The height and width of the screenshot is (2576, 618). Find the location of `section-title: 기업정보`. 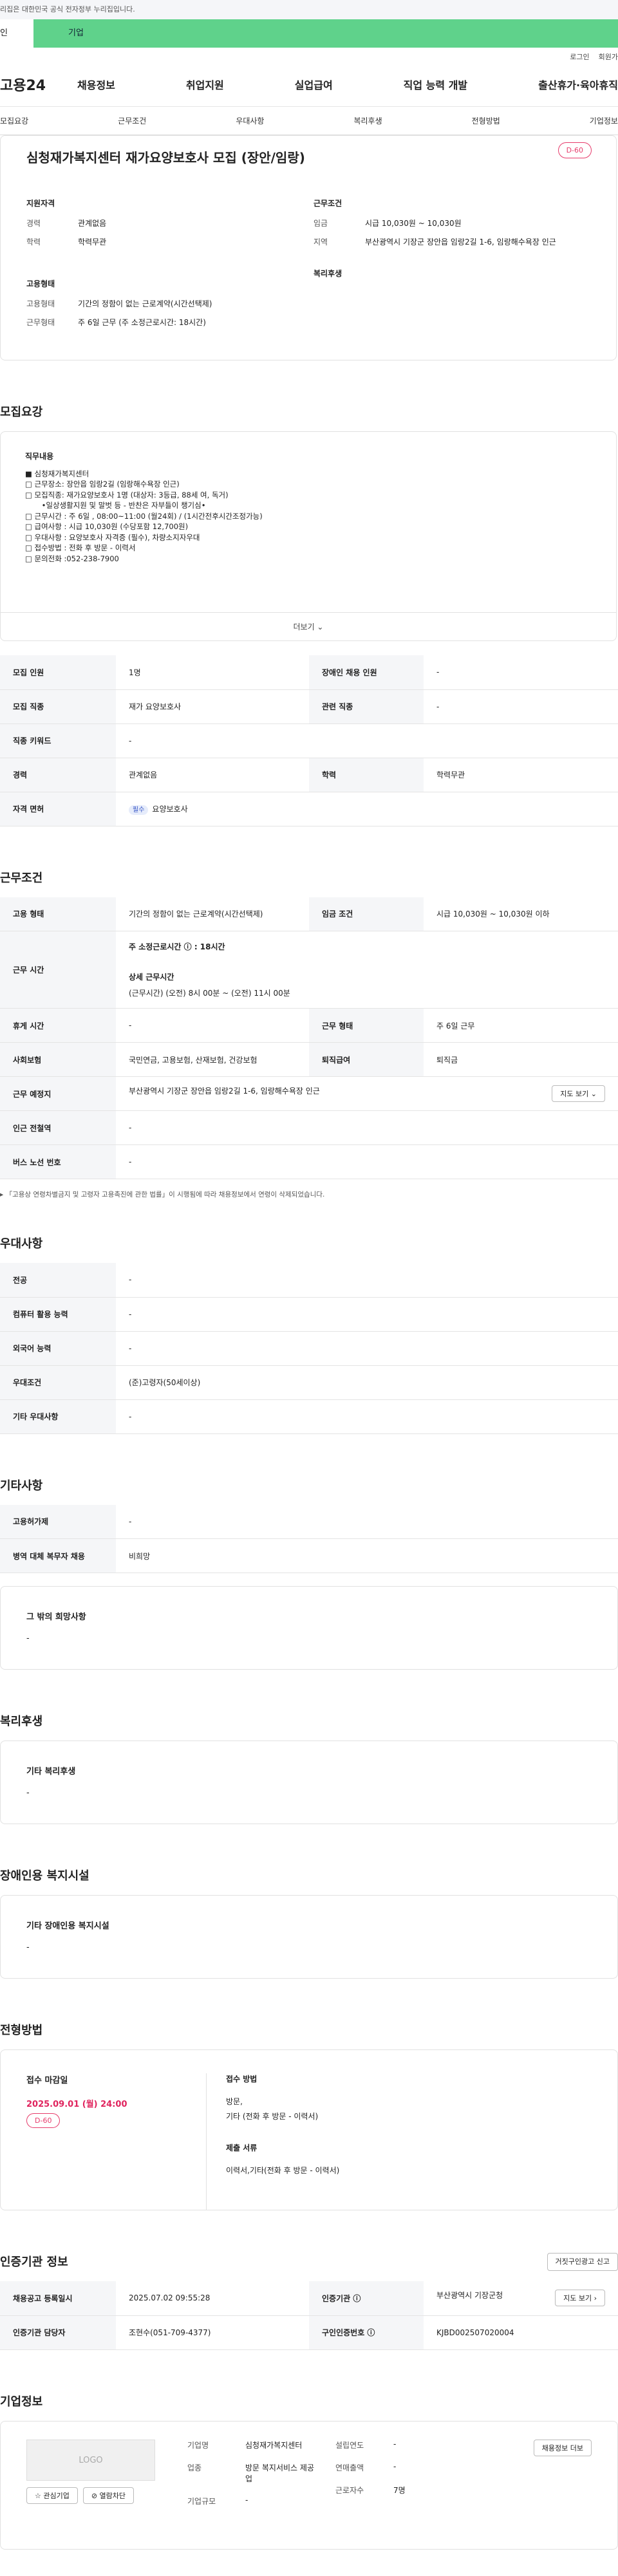

section-title: 기업정보 is located at coordinates (21, 2401).